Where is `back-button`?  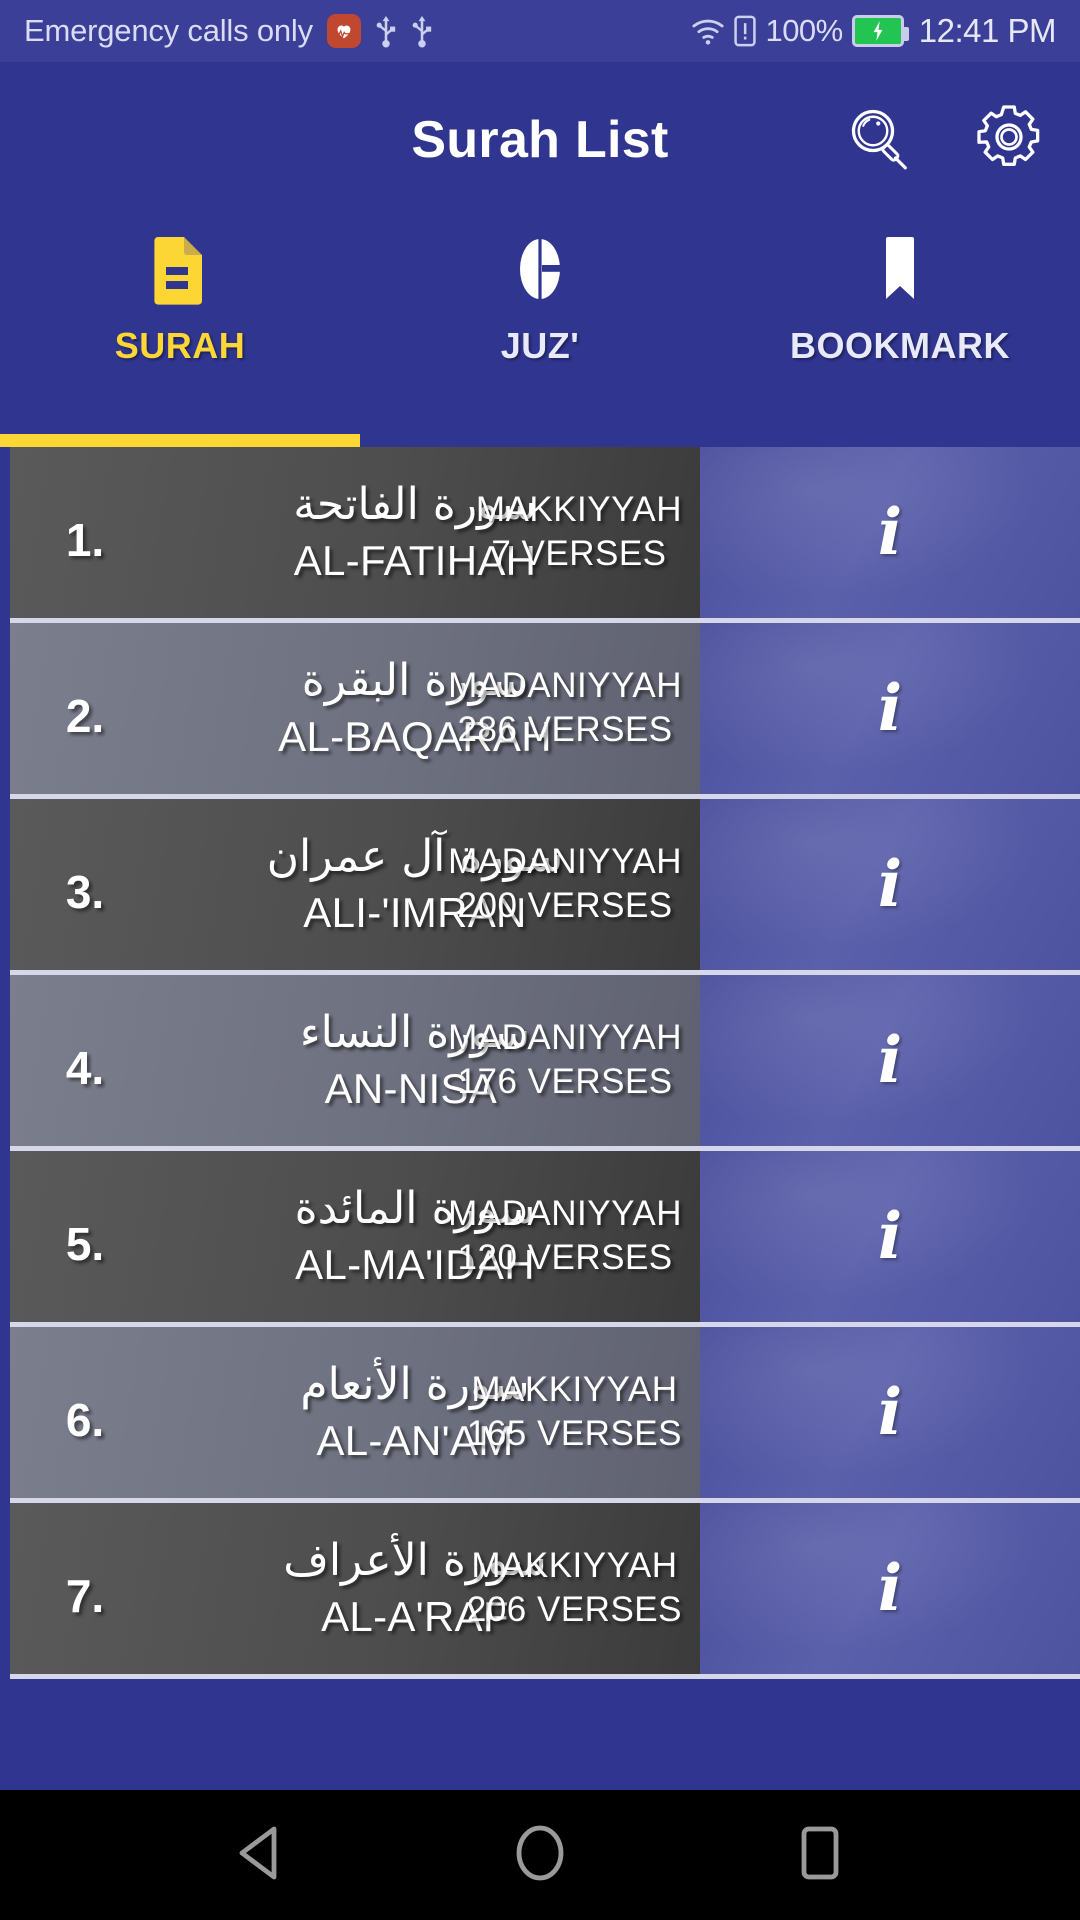
back-button is located at coordinates (260, 1855).